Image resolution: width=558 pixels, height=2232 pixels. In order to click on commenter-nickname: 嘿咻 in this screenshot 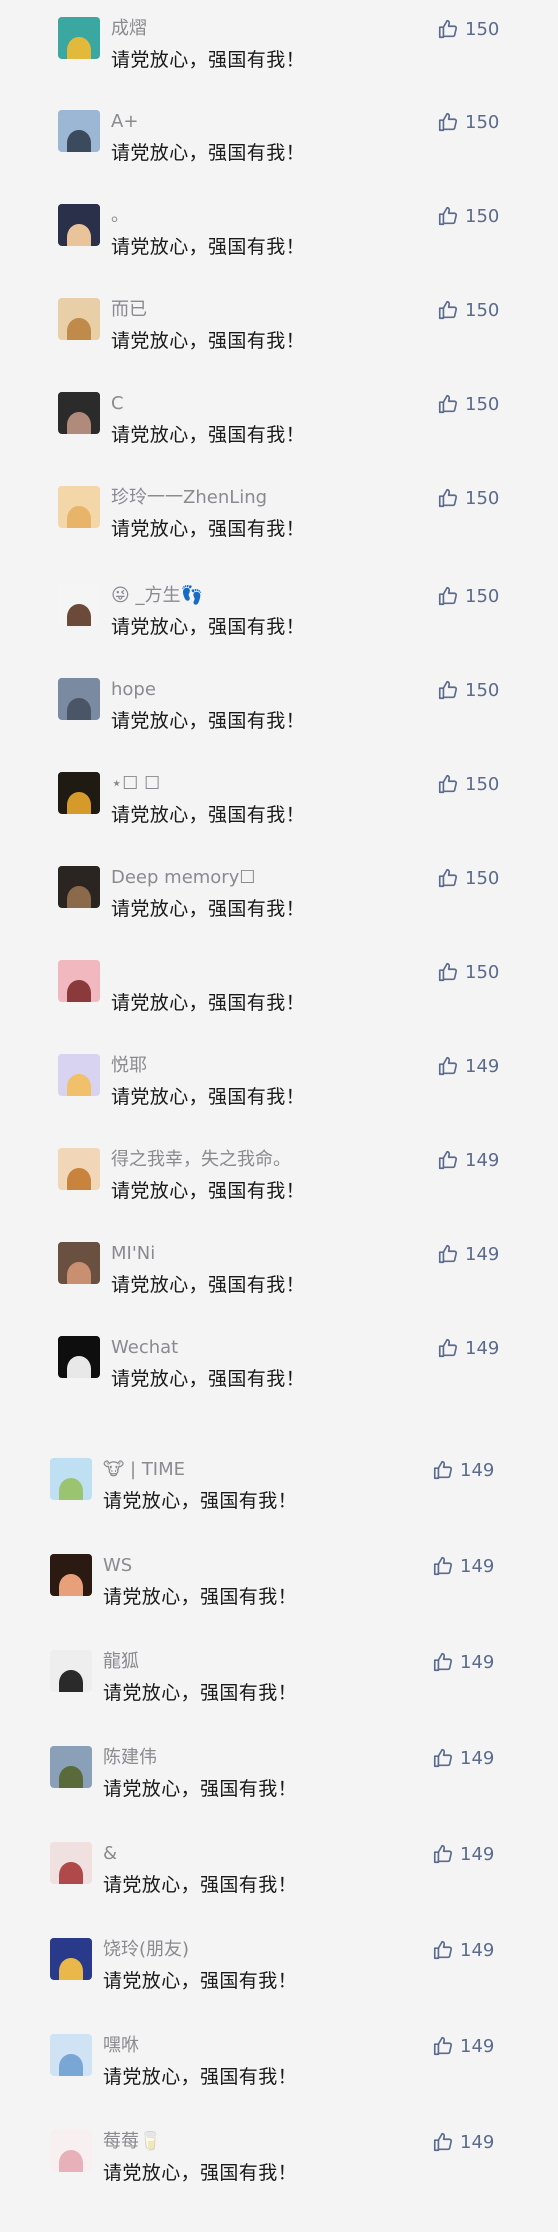, I will do `click(121, 2045)`.